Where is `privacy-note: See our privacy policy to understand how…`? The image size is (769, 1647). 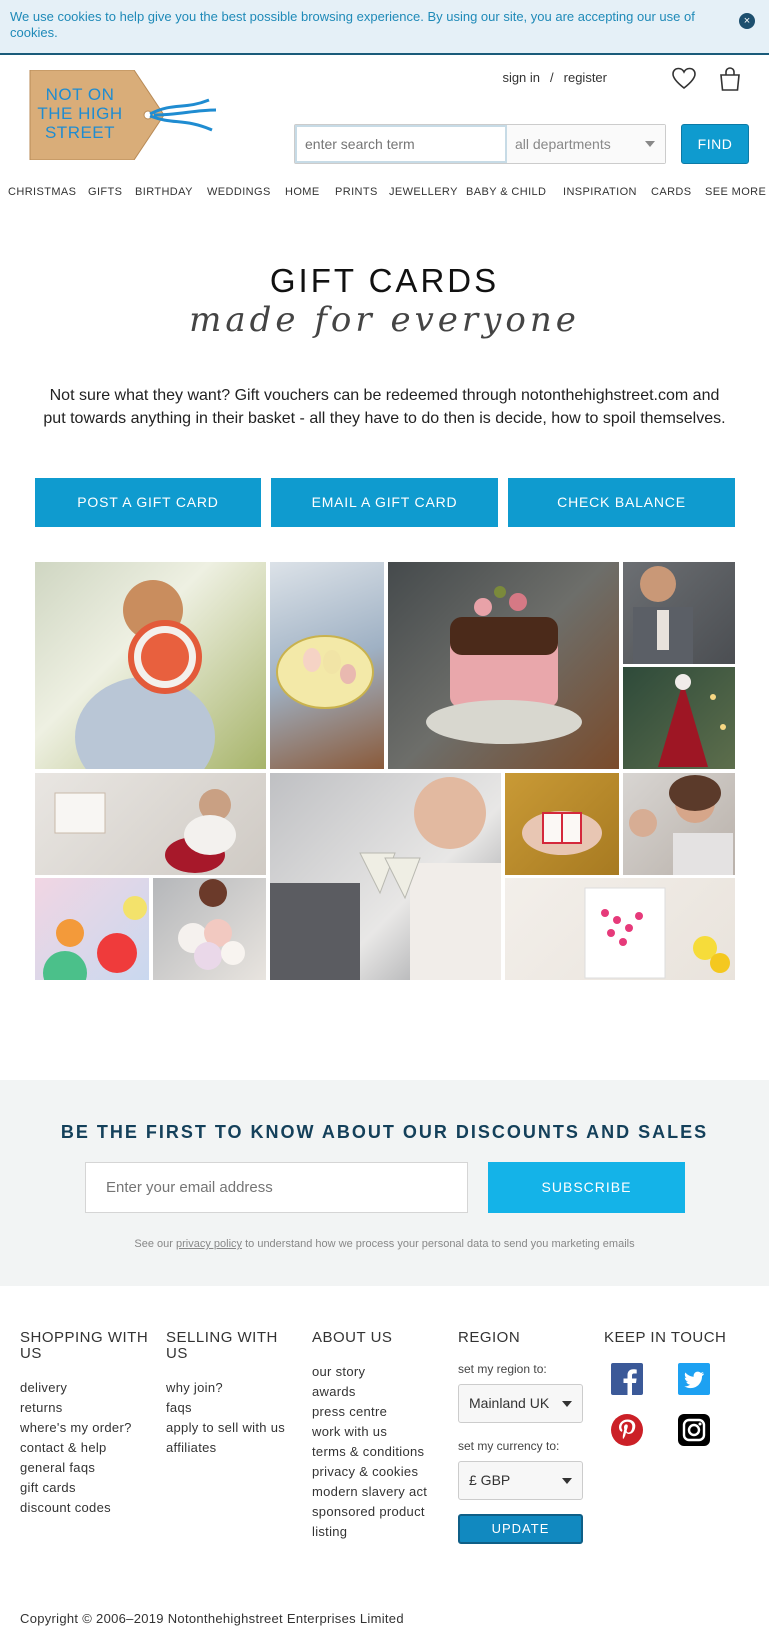
privacy-note: See our privacy policy to understand how… is located at coordinates (384, 1244).